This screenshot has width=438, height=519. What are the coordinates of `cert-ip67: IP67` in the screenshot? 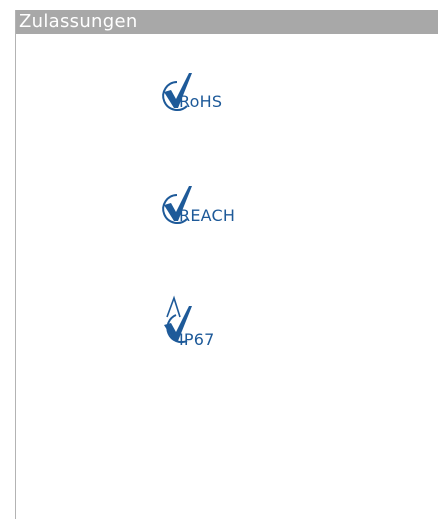 It's located at (218, 322).